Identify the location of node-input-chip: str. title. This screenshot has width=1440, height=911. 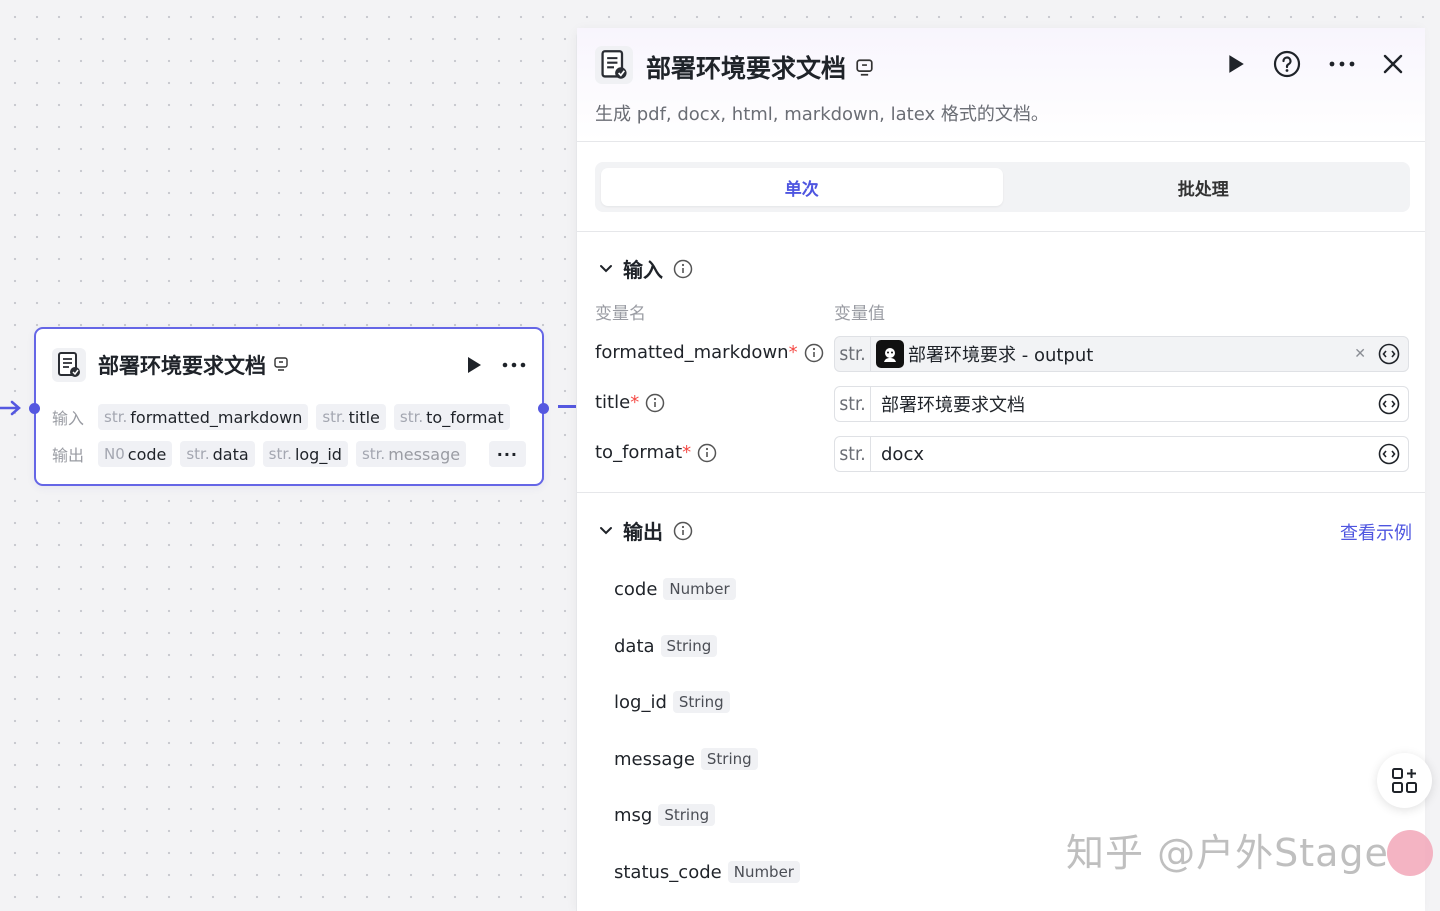
(351, 417).